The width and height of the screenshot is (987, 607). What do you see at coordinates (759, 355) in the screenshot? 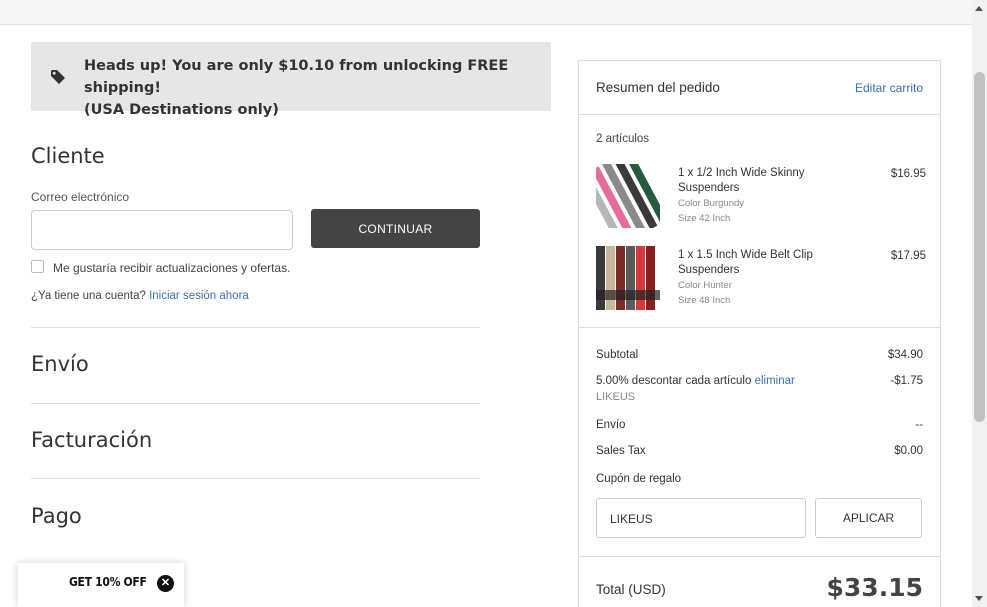
I see `subtotal-row: Subtotal $34.90` at bounding box center [759, 355].